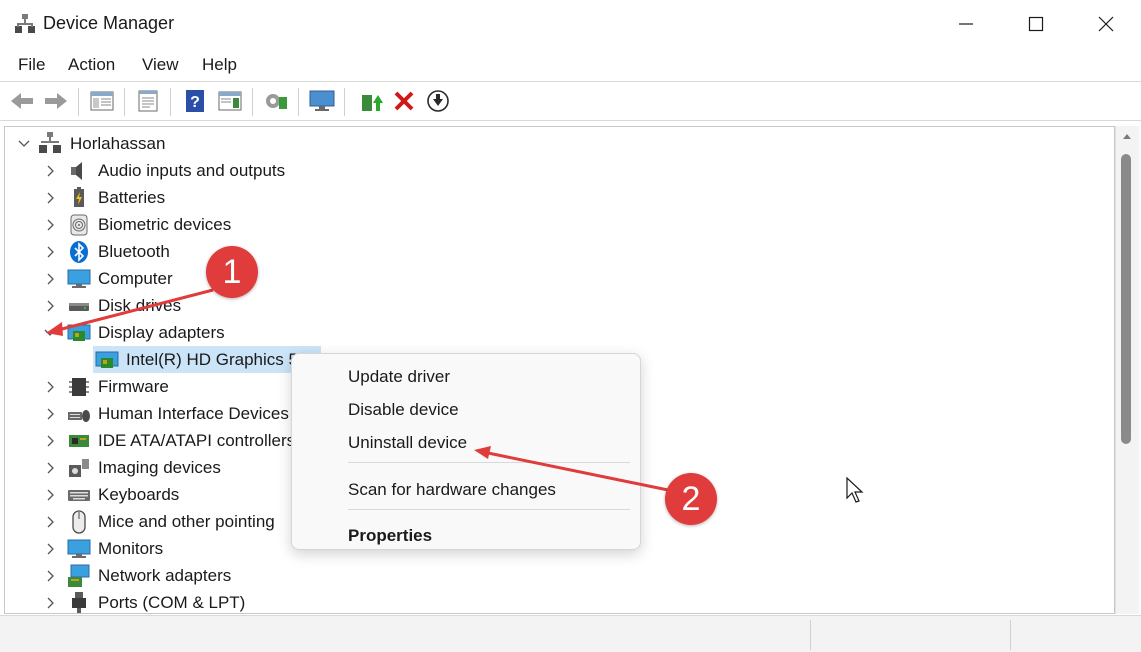  What do you see at coordinates (79, 495) in the screenshot?
I see `keyboard-icon` at bounding box center [79, 495].